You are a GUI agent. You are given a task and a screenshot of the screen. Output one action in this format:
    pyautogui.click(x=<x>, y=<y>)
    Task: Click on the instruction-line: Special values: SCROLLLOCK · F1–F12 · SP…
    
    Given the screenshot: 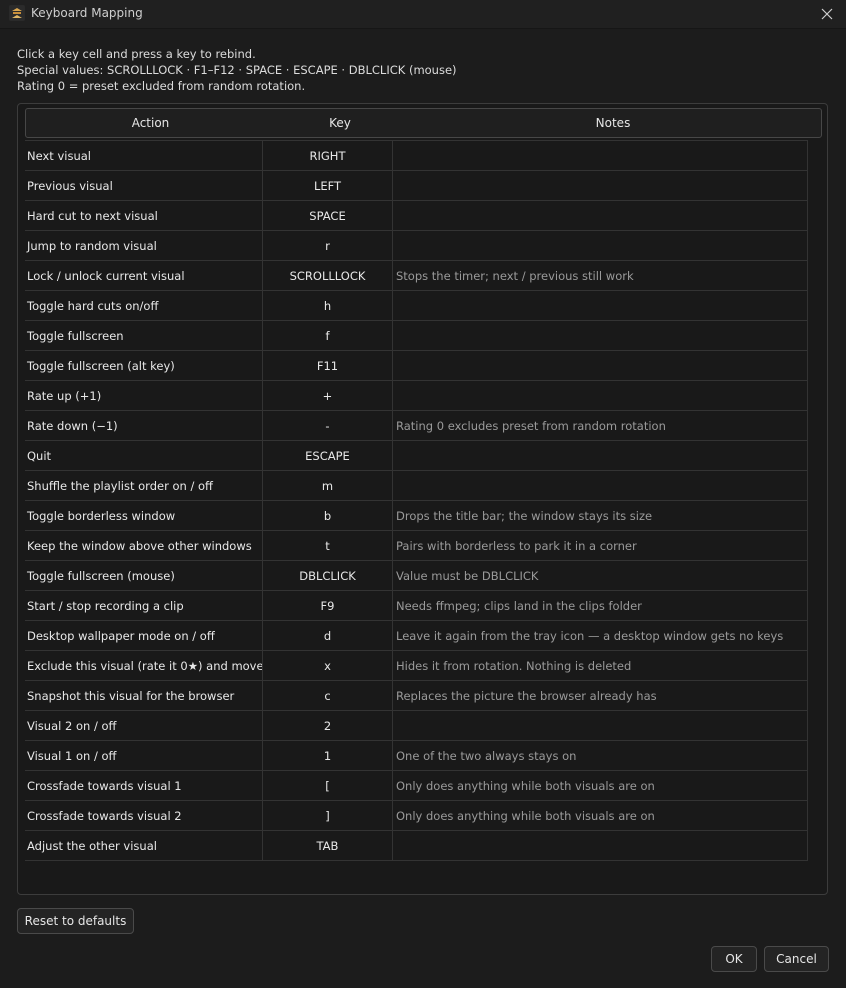 What is the action you would take?
    pyautogui.click(x=237, y=70)
    